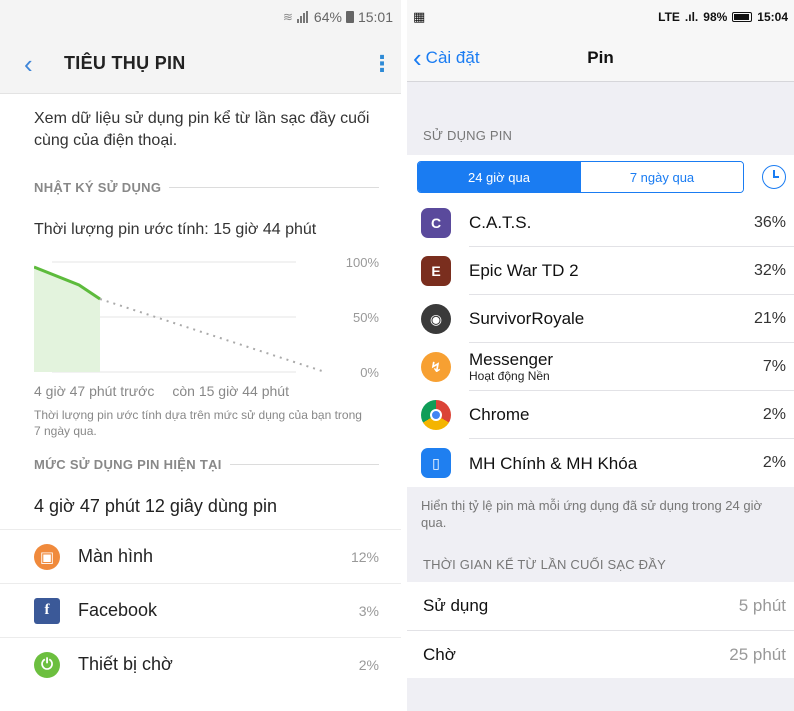 This screenshot has height=711, width=794. I want to click on tick-0: 0%, so click(369, 371).